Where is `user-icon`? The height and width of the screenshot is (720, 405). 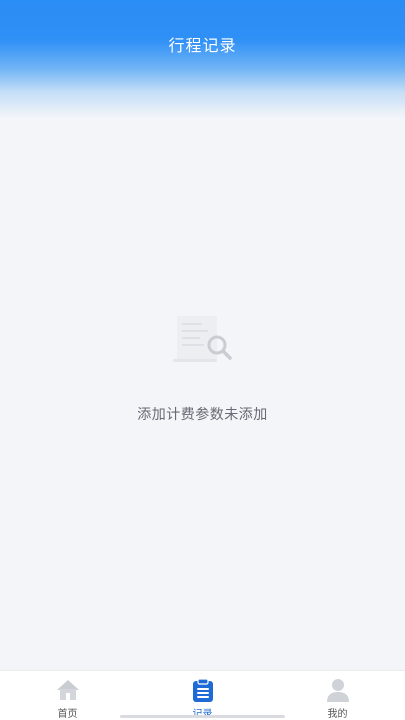 user-icon is located at coordinates (337, 690).